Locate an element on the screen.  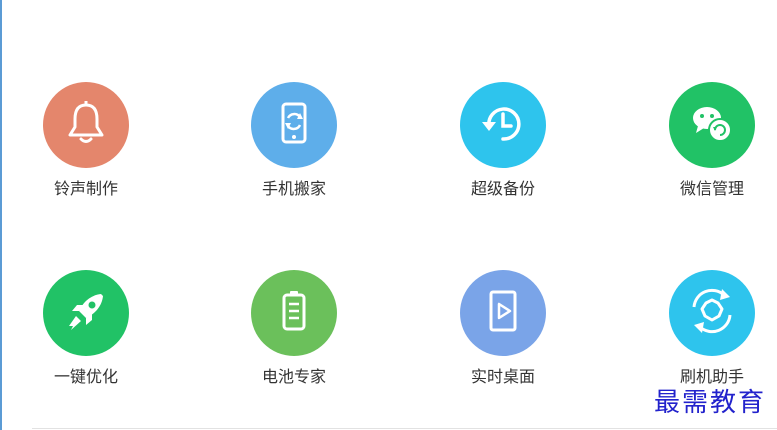
tool-phone-transfer: 手机搬家 is located at coordinates (294, 141).